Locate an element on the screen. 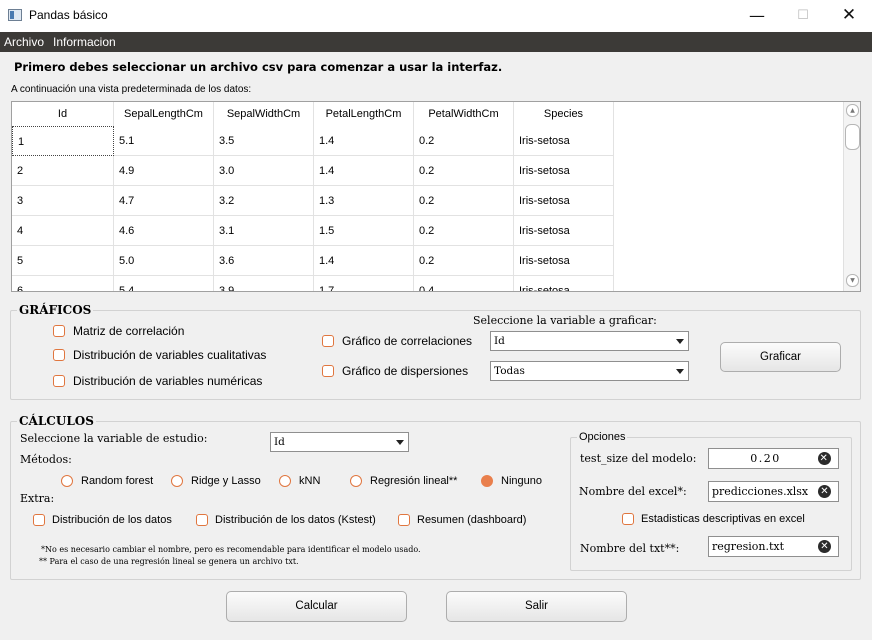 The width and height of the screenshot is (872, 640). scrollbar-thumb is located at coordinates (852, 137).